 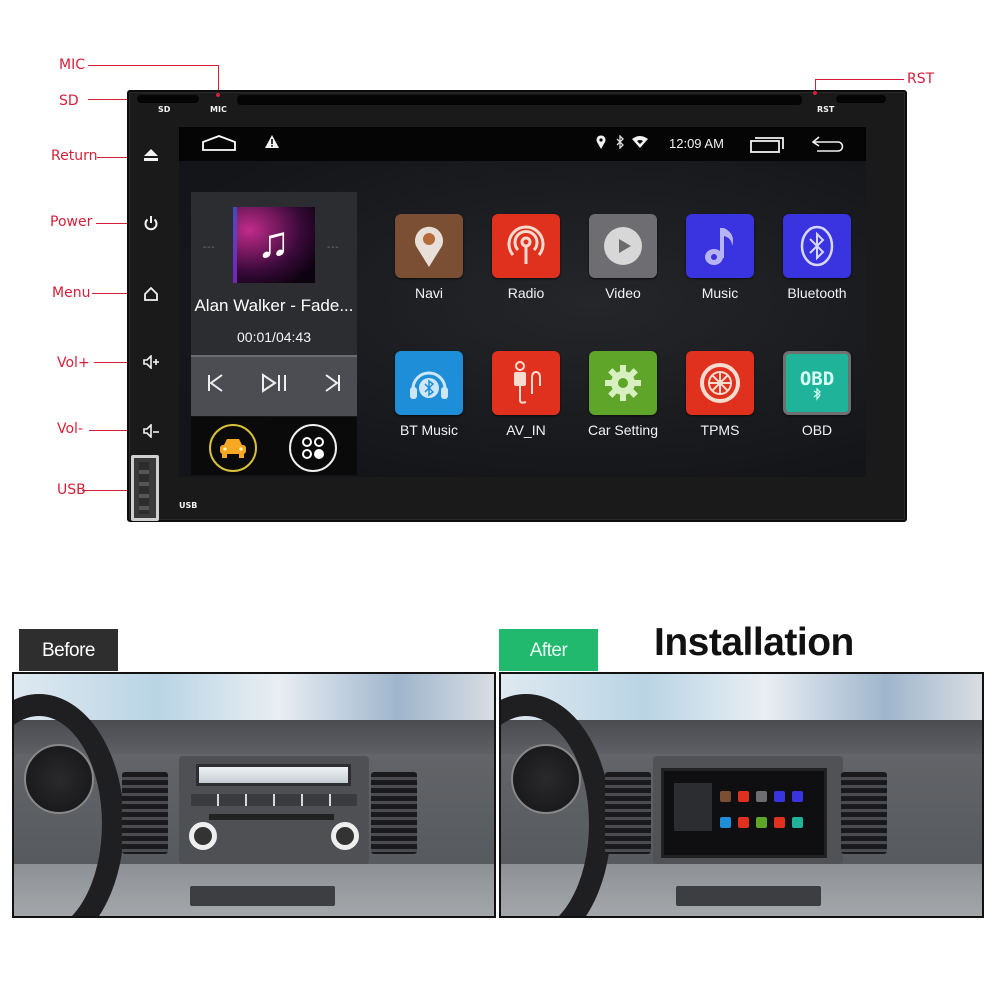 What do you see at coordinates (332, 383) in the screenshot?
I see `next-icon` at bounding box center [332, 383].